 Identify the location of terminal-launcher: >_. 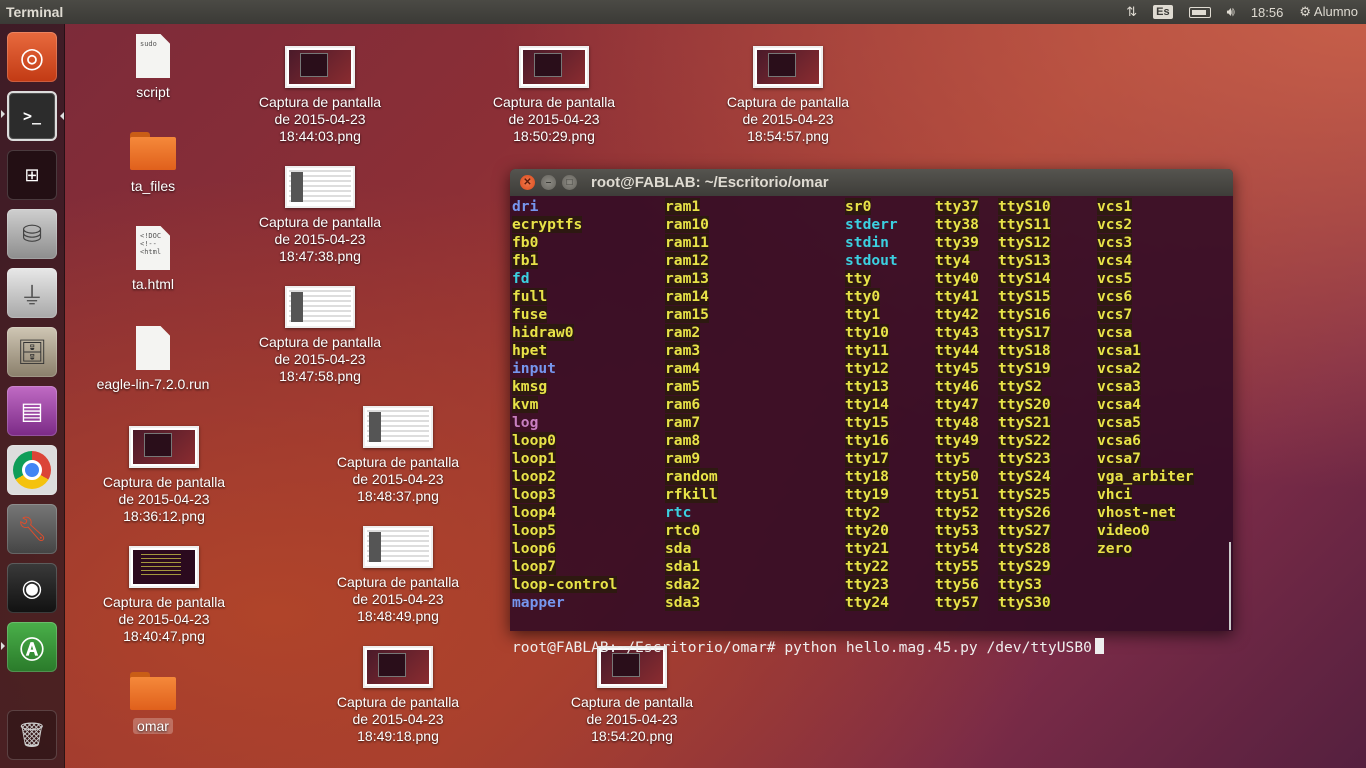
(32, 116).